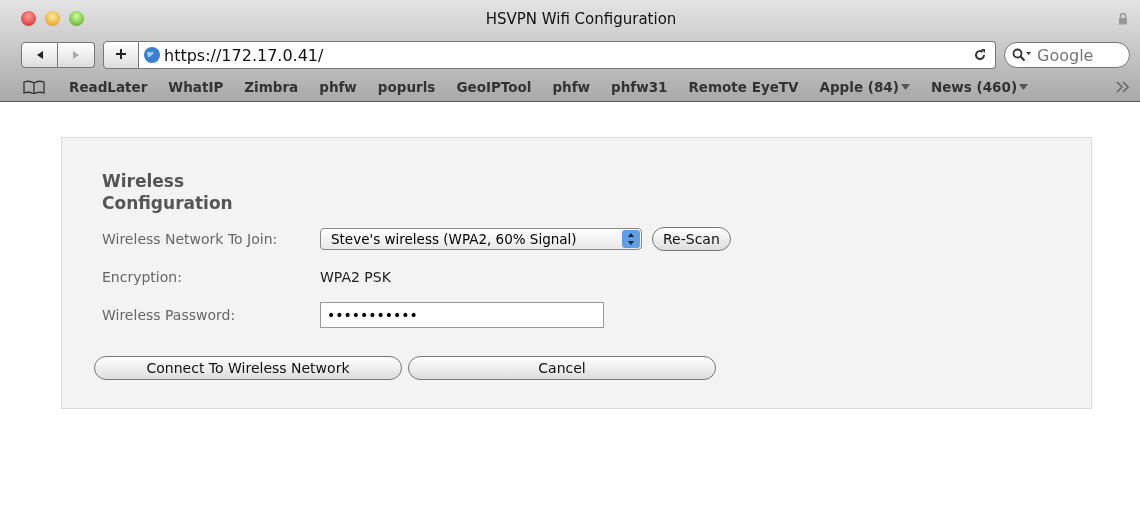  Describe the element at coordinates (108, 87) in the screenshot. I see `bookmark-link: ReadLater` at that location.